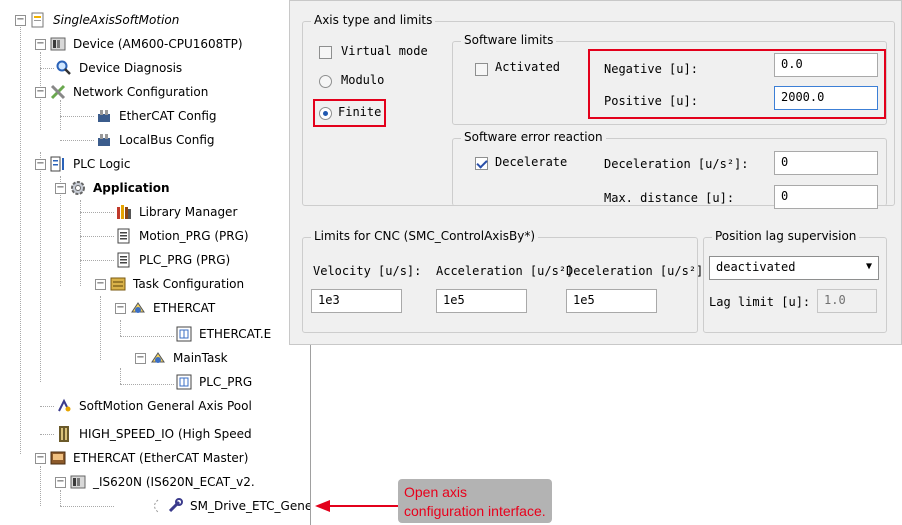  Describe the element at coordinates (826, 98) in the screenshot. I see `positive-limit-input: 2000.0` at that location.